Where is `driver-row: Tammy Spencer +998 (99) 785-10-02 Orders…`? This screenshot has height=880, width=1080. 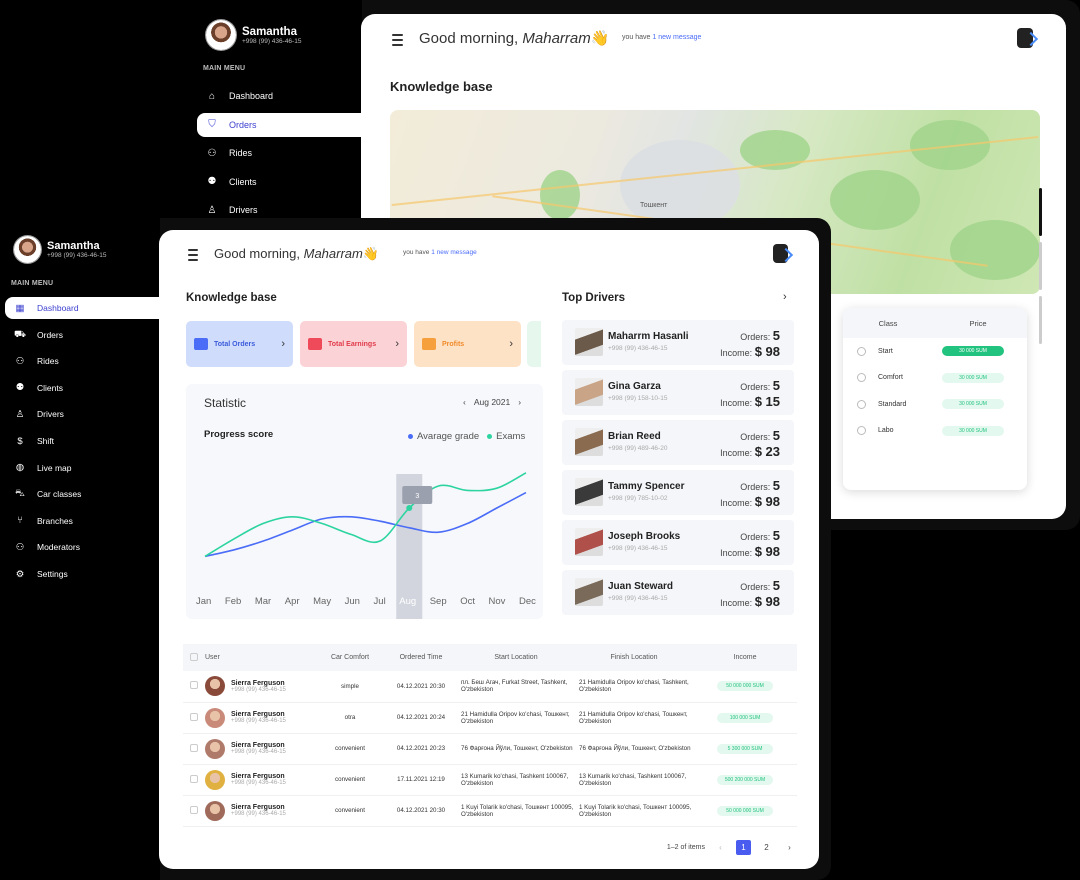 driver-row: Tammy Spencer +998 (99) 785-10-02 Orders… is located at coordinates (678, 492).